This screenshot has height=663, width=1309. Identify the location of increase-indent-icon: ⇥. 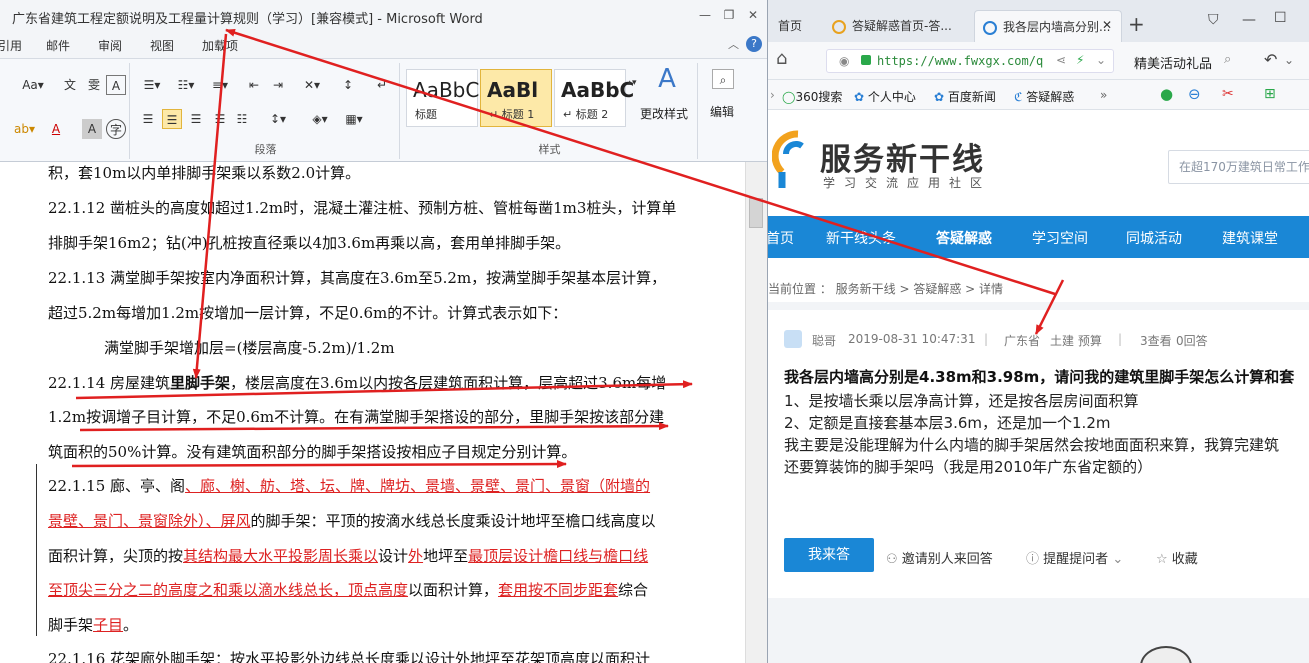
(278, 85).